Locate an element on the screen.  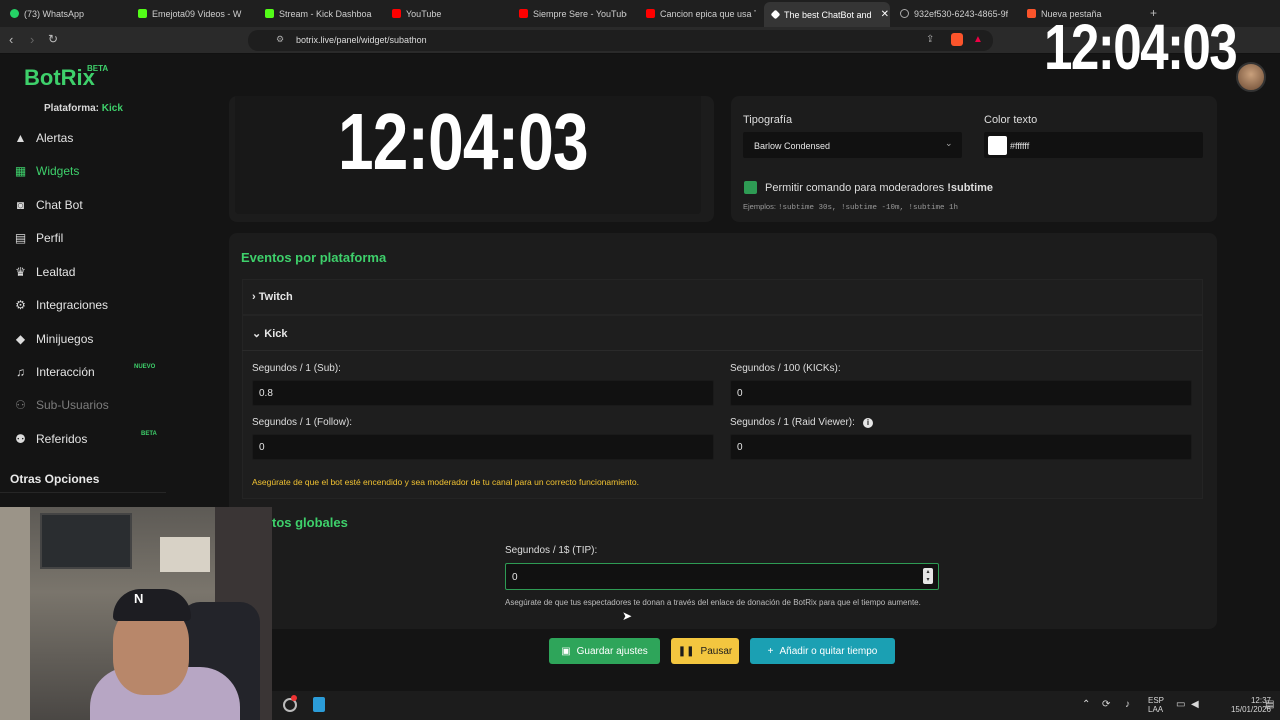
mod-command-keyword: !subtime is located at coordinates (970, 188).